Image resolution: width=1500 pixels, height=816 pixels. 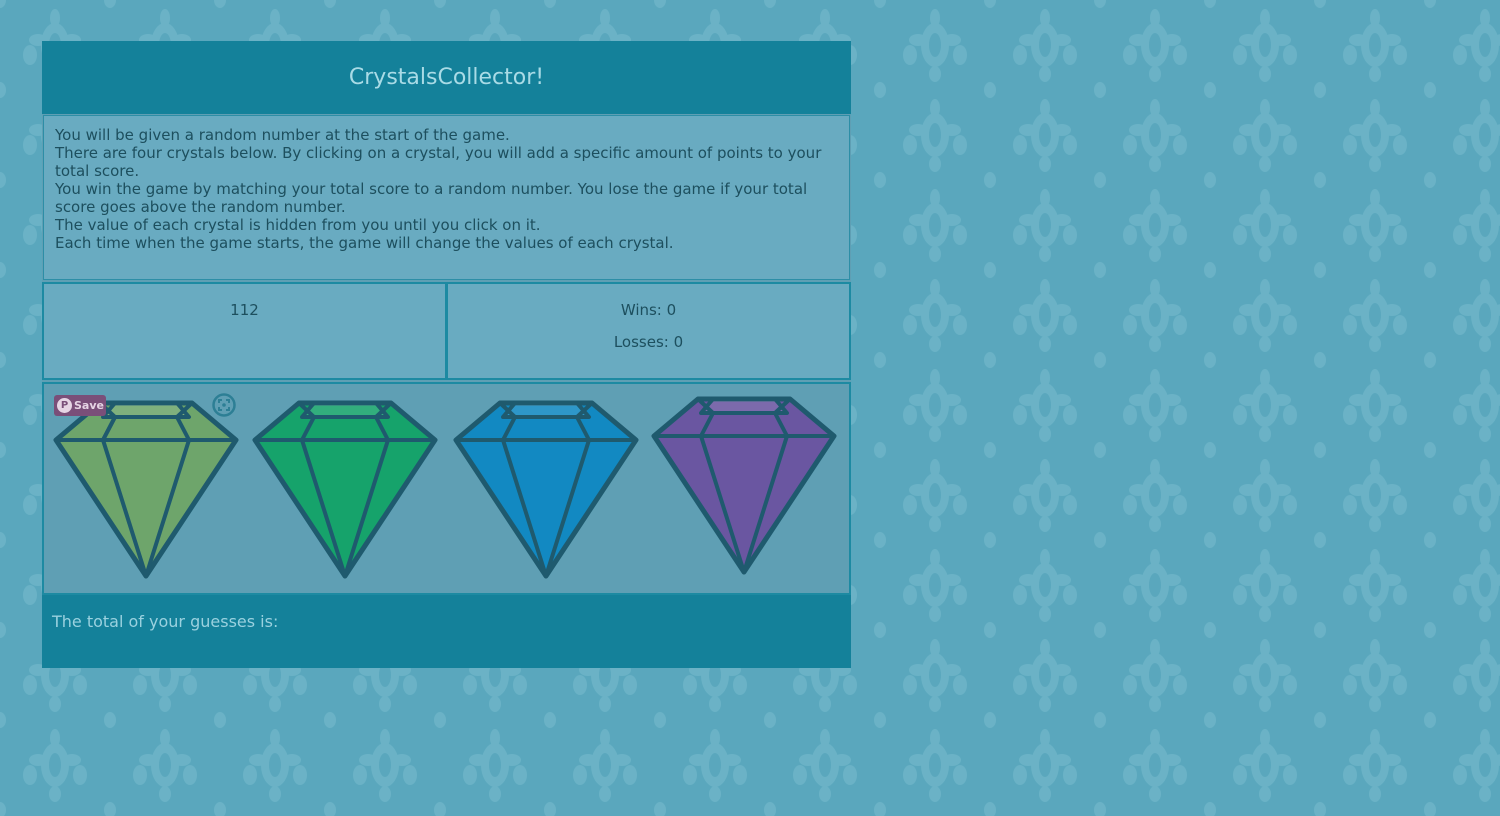 What do you see at coordinates (224, 405) in the screenshot?
I see `visual-search-icon` at bounding box center [224, 405].